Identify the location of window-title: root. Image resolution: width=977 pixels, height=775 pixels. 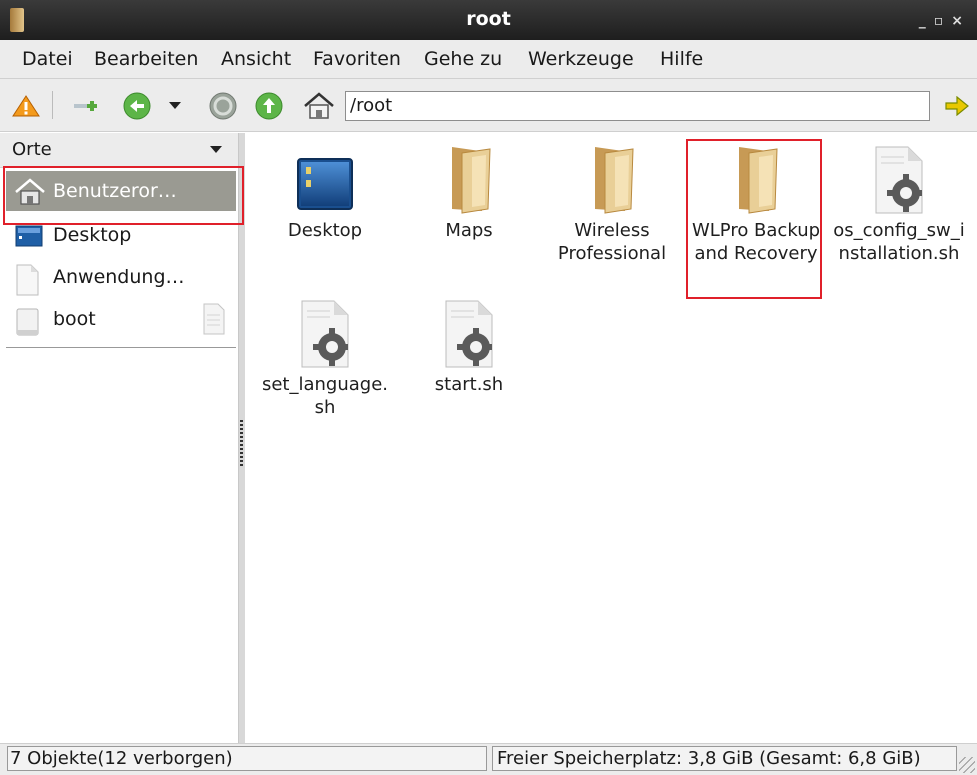
(488, 19).